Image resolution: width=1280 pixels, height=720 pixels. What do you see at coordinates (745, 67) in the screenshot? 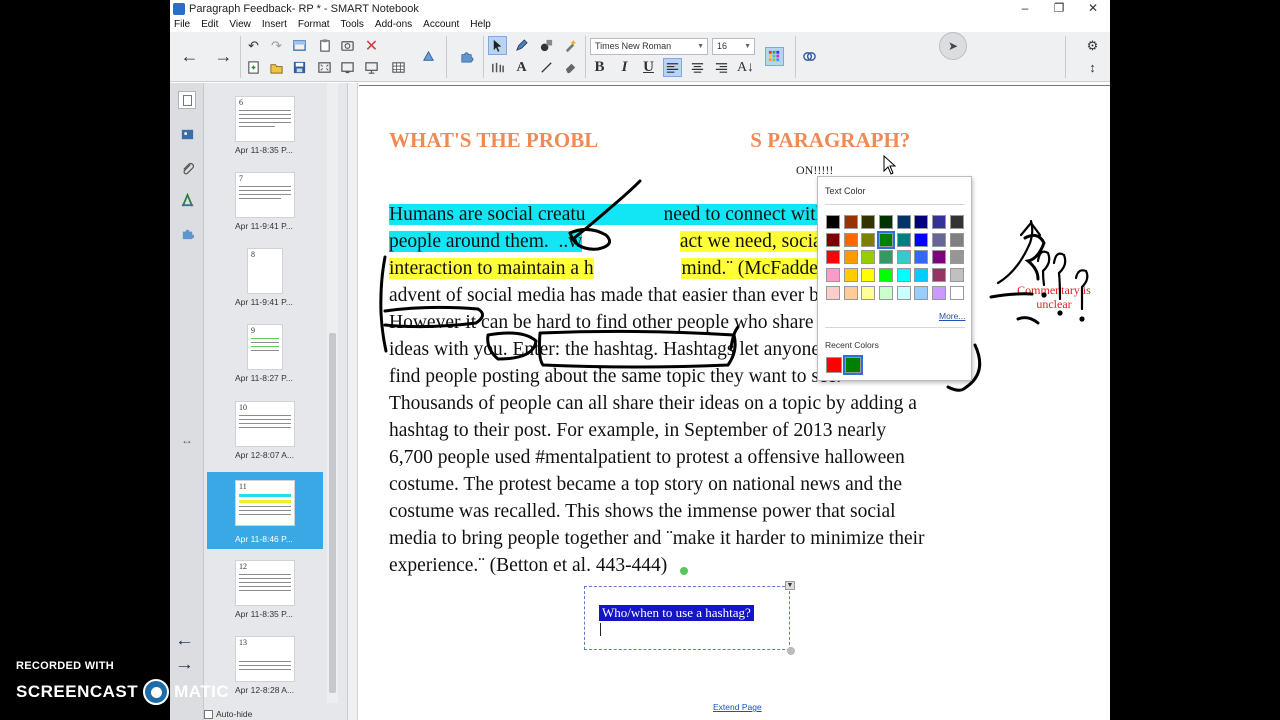
I see `text-style-icon: A↓` at bounding box center [745, 67].